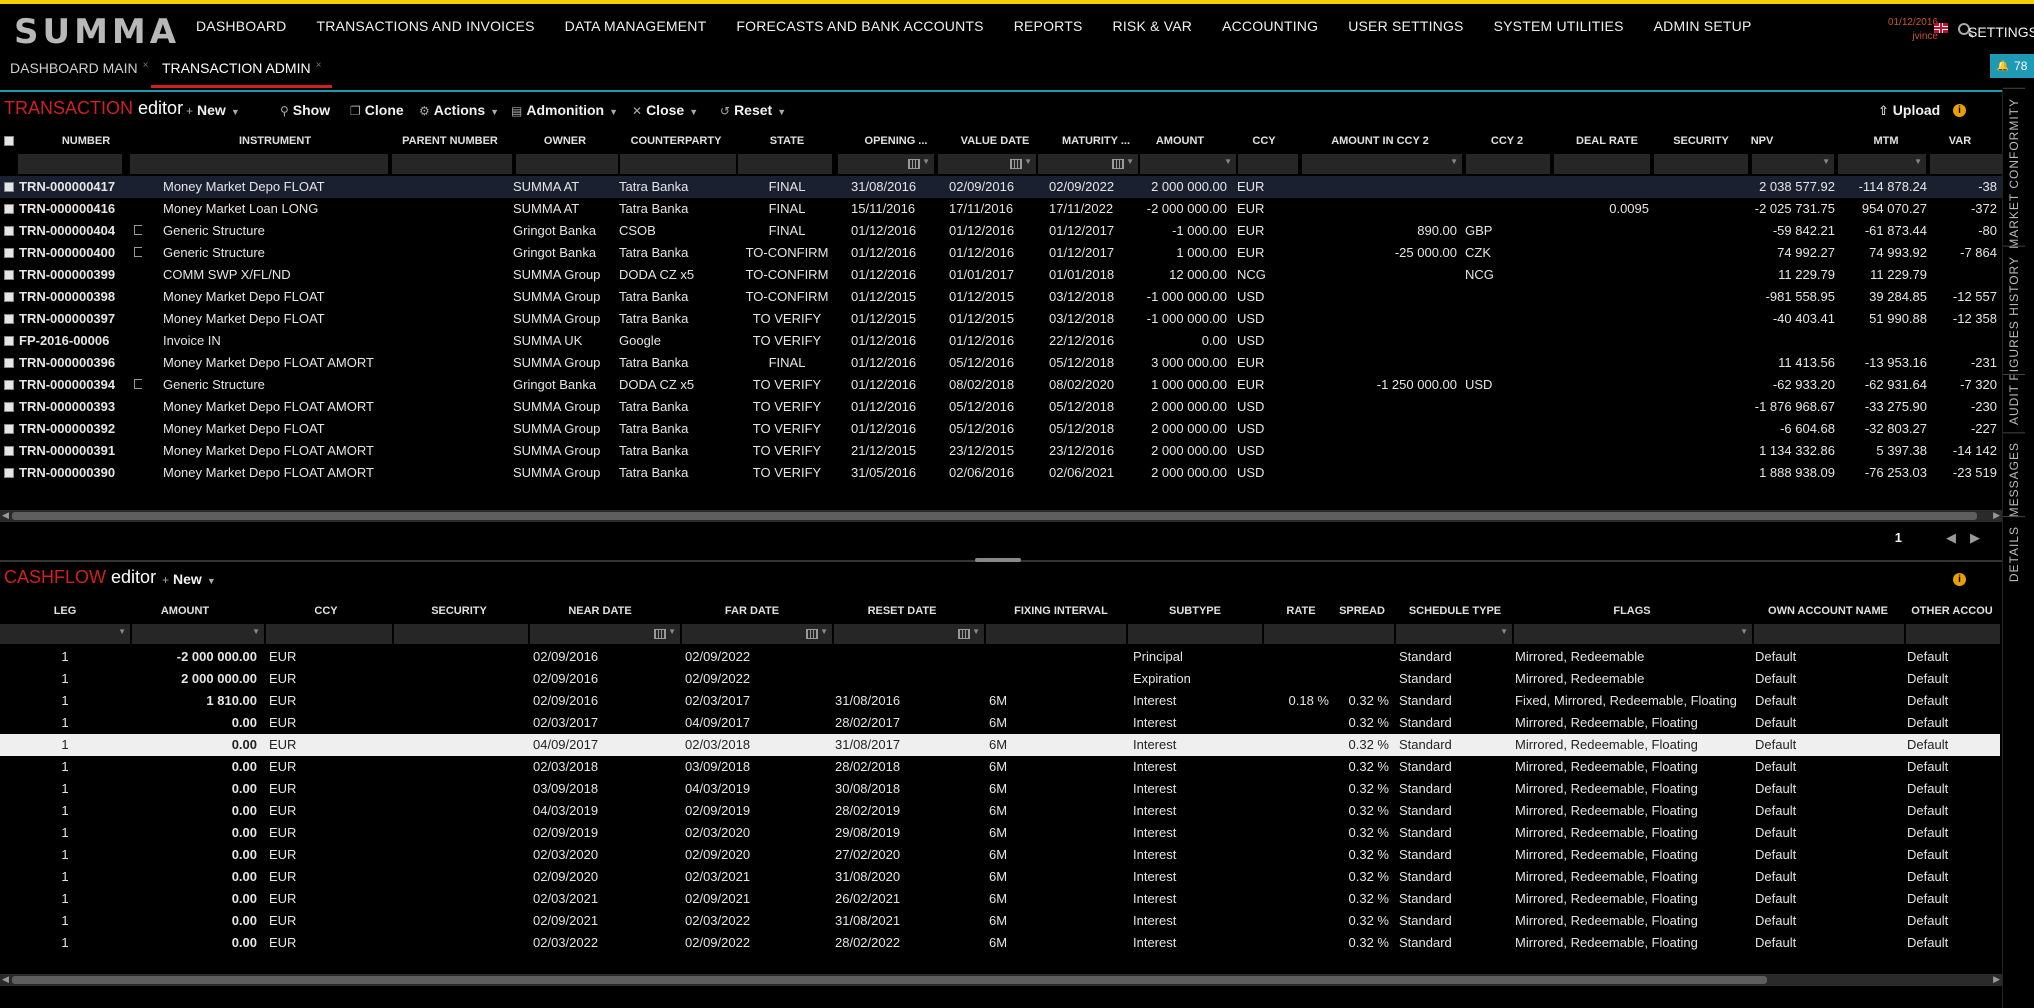 The image size is (2034, 1008). What do you see at coordinates (564, 110) in the screenshot?
I see `admonition-button: ▤ Admonition ▼` at bounding box center [564, 110].